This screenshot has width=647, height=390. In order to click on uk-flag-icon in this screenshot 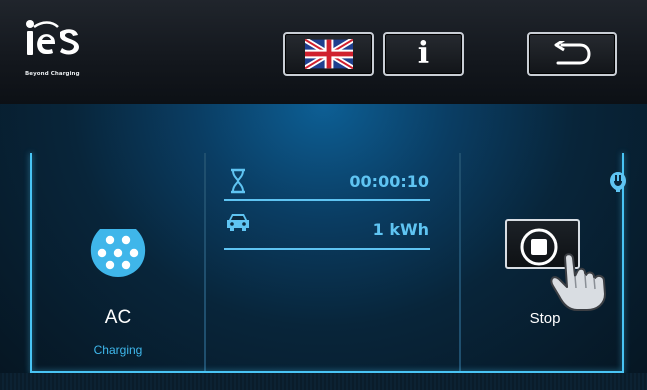, I will do `click(328, 54)`.